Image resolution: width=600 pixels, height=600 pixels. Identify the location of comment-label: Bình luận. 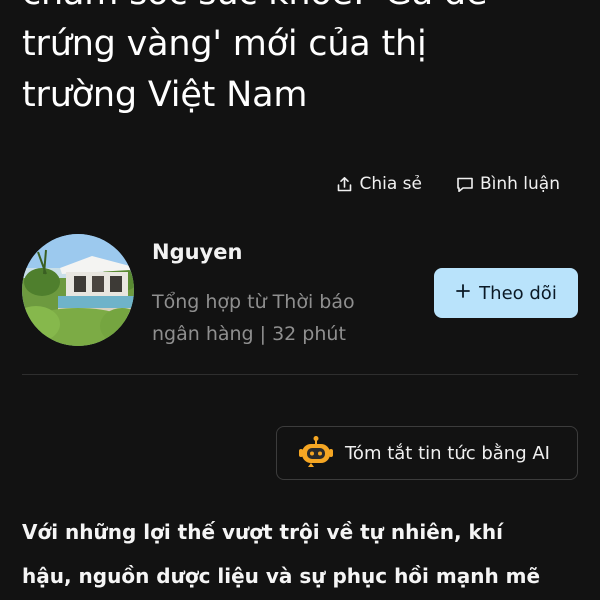
(519, 184).